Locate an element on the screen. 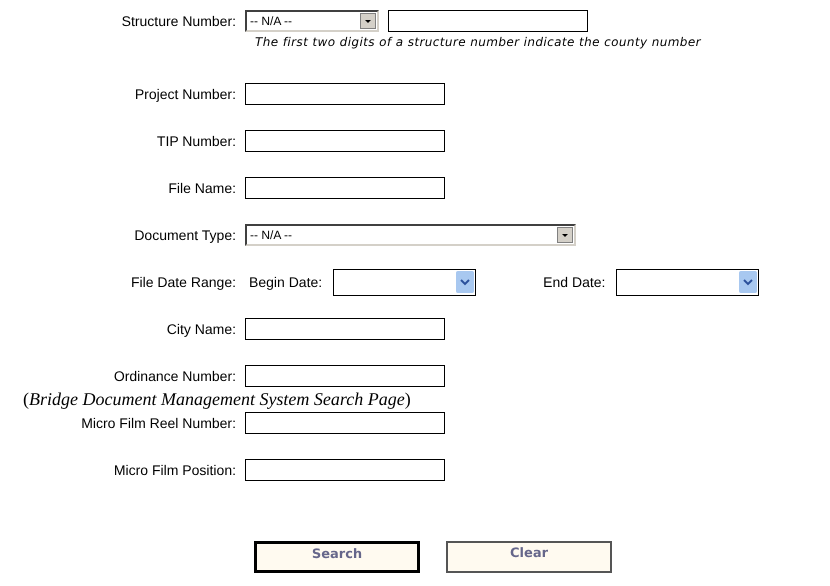 This screenshot has width=830, height=586. field-label: Ordinance Number: is located at coordinates (174, 376).